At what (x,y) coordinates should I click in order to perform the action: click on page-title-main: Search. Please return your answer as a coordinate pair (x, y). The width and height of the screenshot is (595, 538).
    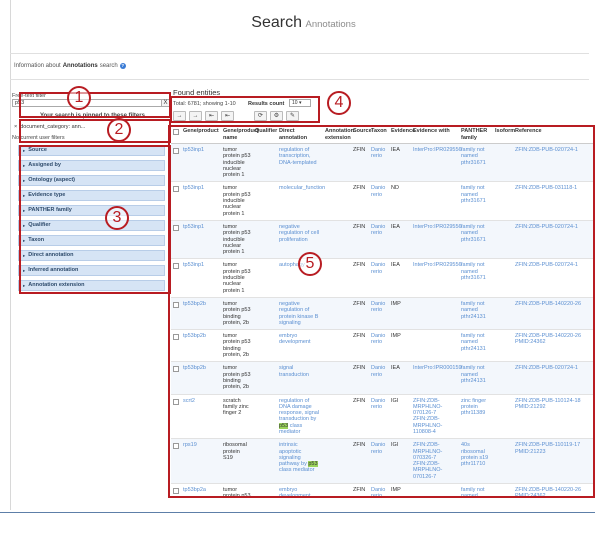
    Looking at the image, I should click on (276, 22).